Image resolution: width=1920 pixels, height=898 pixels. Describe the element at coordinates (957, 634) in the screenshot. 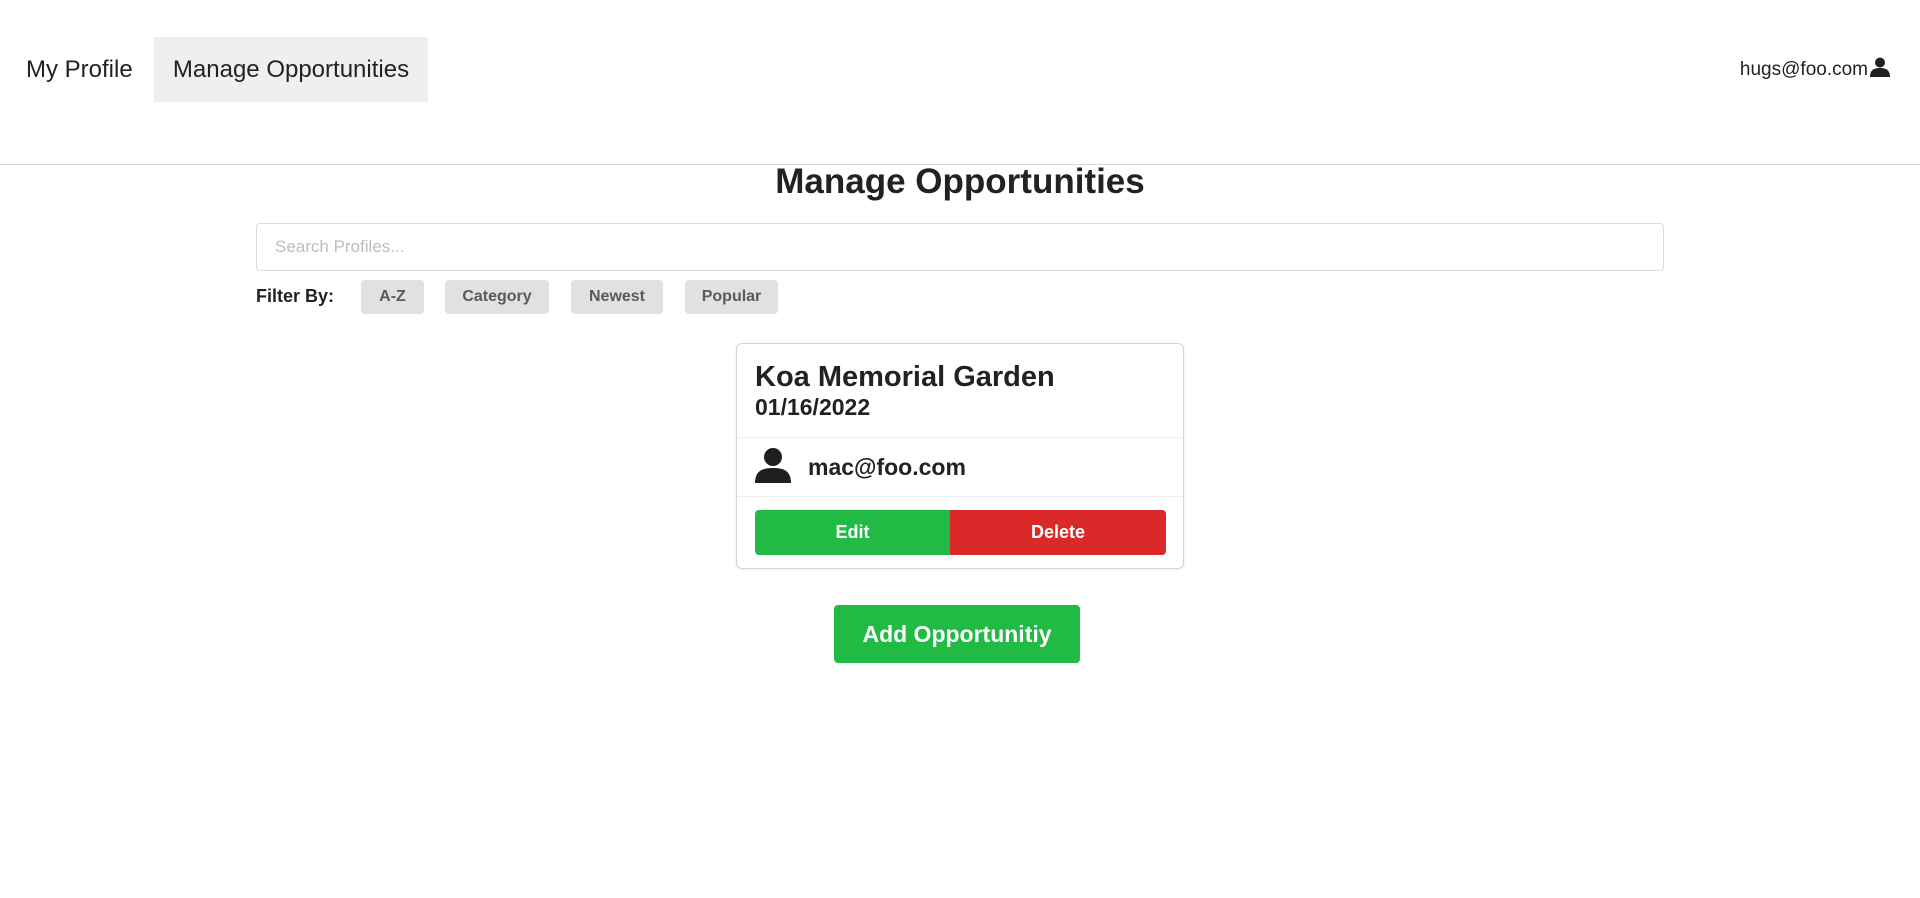

I see `add-opportunity-button: Add Opportunitiy` at that location.